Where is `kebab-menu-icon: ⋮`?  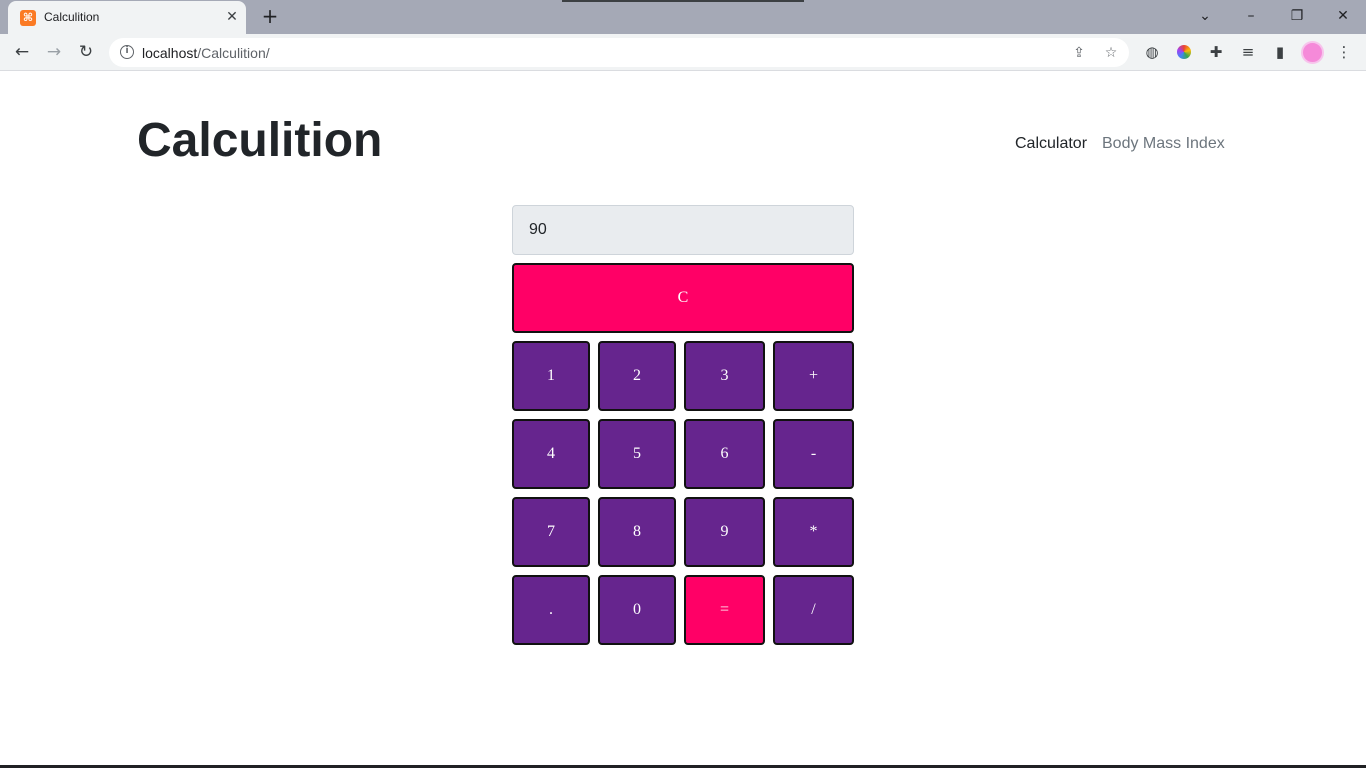 kebab-menu-icon: ⋮ is located at coordinates (1344, 52).